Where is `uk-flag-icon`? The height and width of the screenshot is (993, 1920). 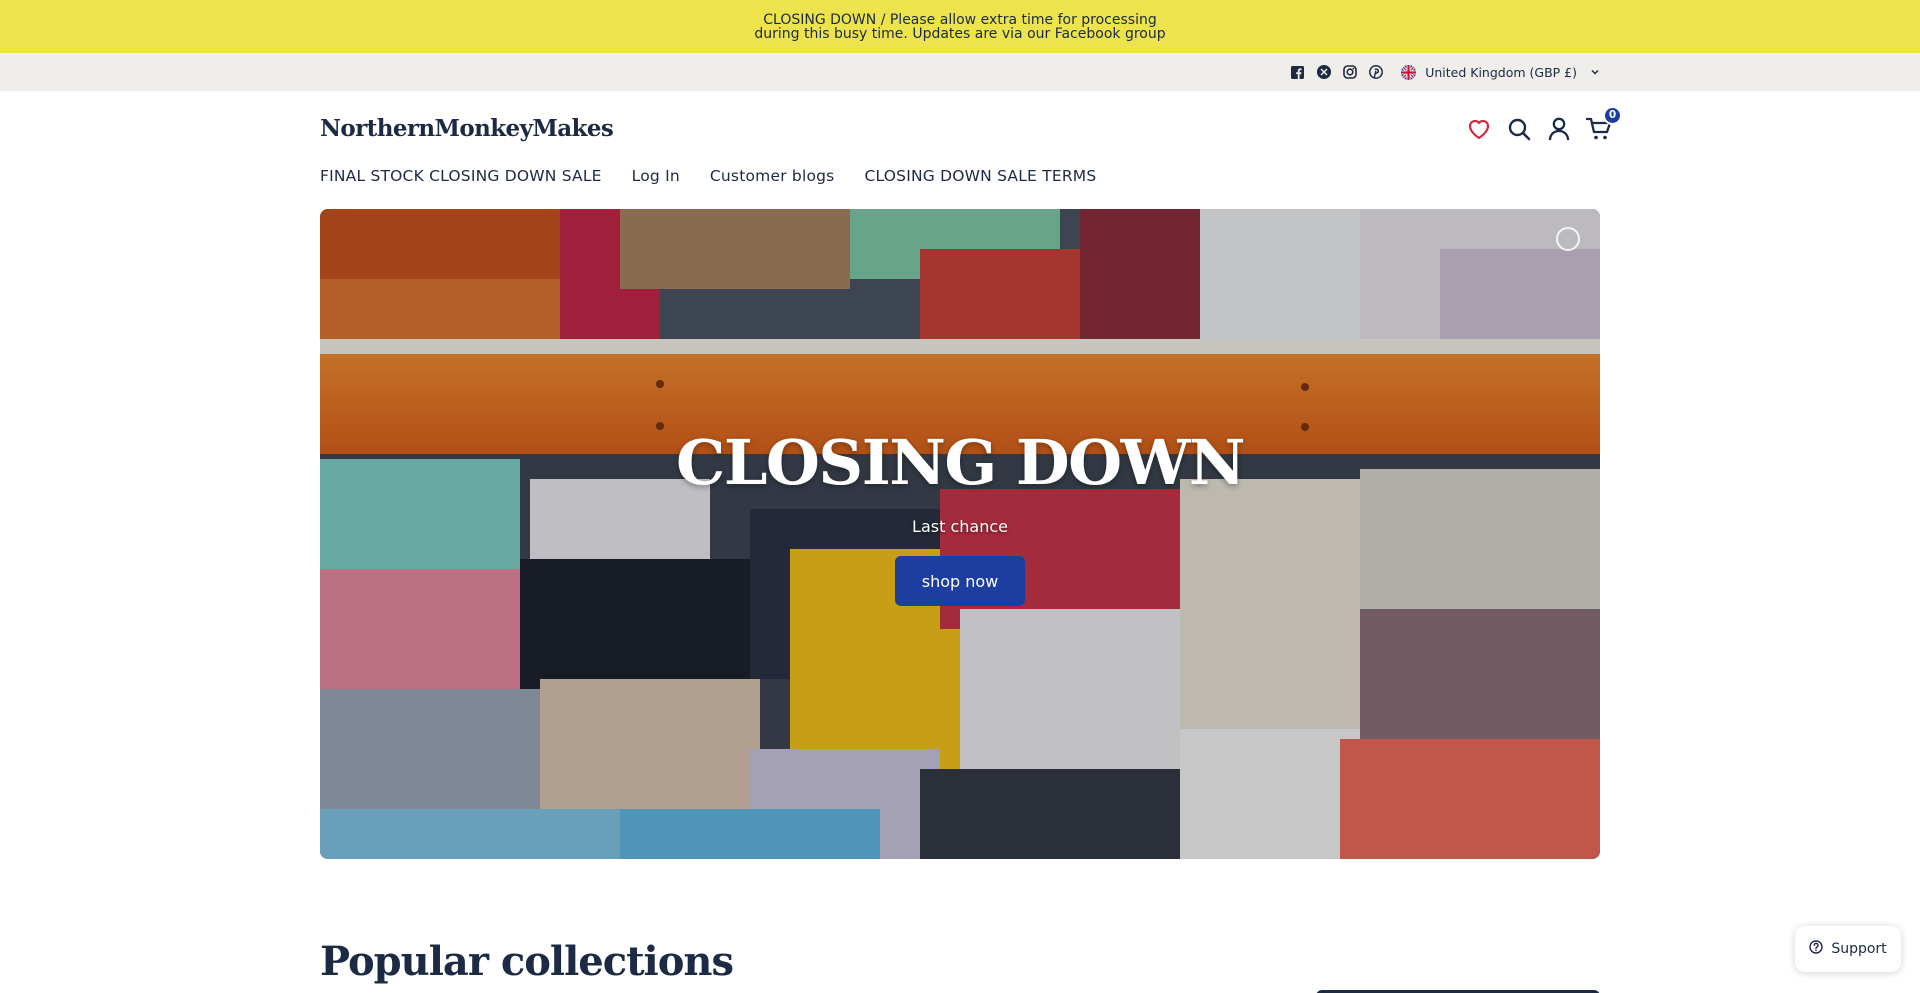
uk-flag-icon is located at coordinates (1409, 72).